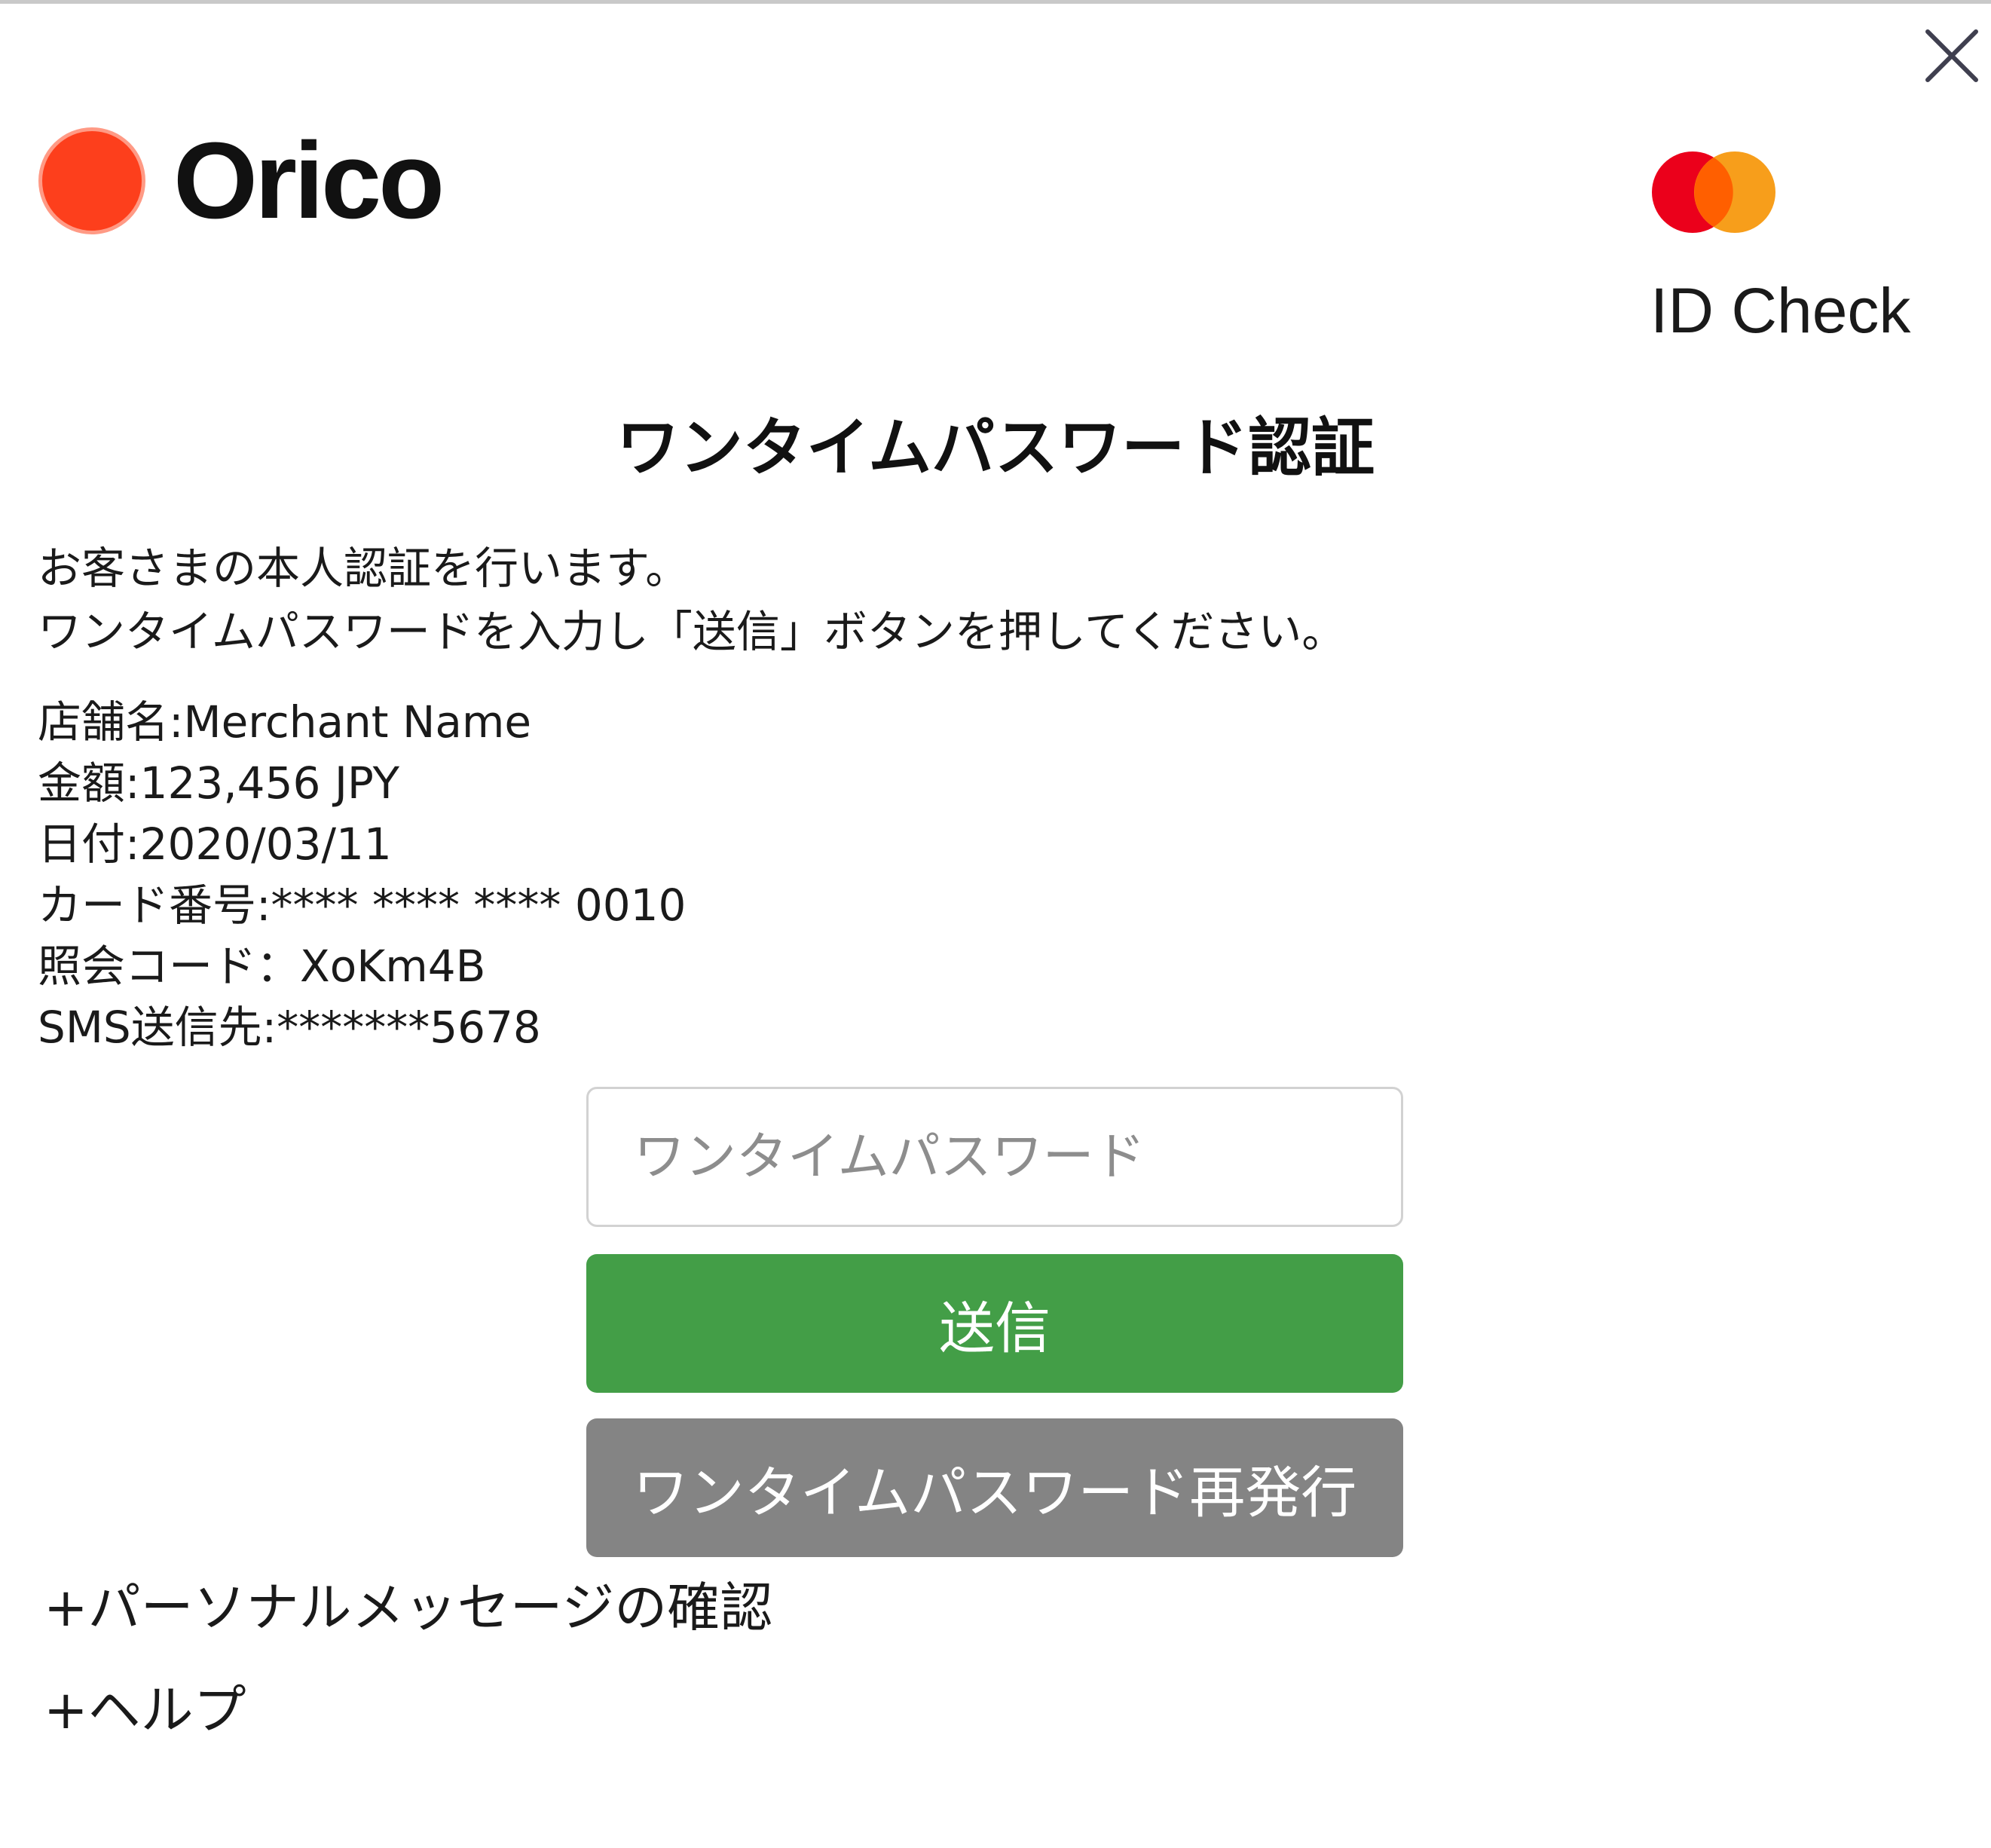 This screenshot has width=1991, height=1848. Describe the element at coordinates (408, 1607) in the screenshot. I see `personal-message-link: +パーソナルメッセージの確認` at that location.